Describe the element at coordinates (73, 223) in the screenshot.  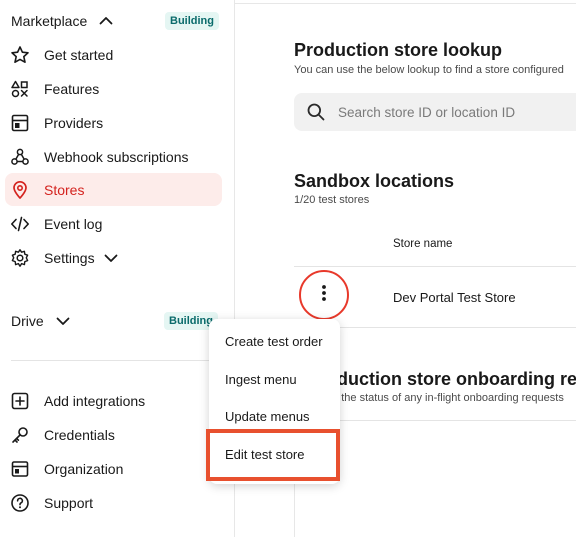
I see `sidebar-item-label: Event log` at that location.